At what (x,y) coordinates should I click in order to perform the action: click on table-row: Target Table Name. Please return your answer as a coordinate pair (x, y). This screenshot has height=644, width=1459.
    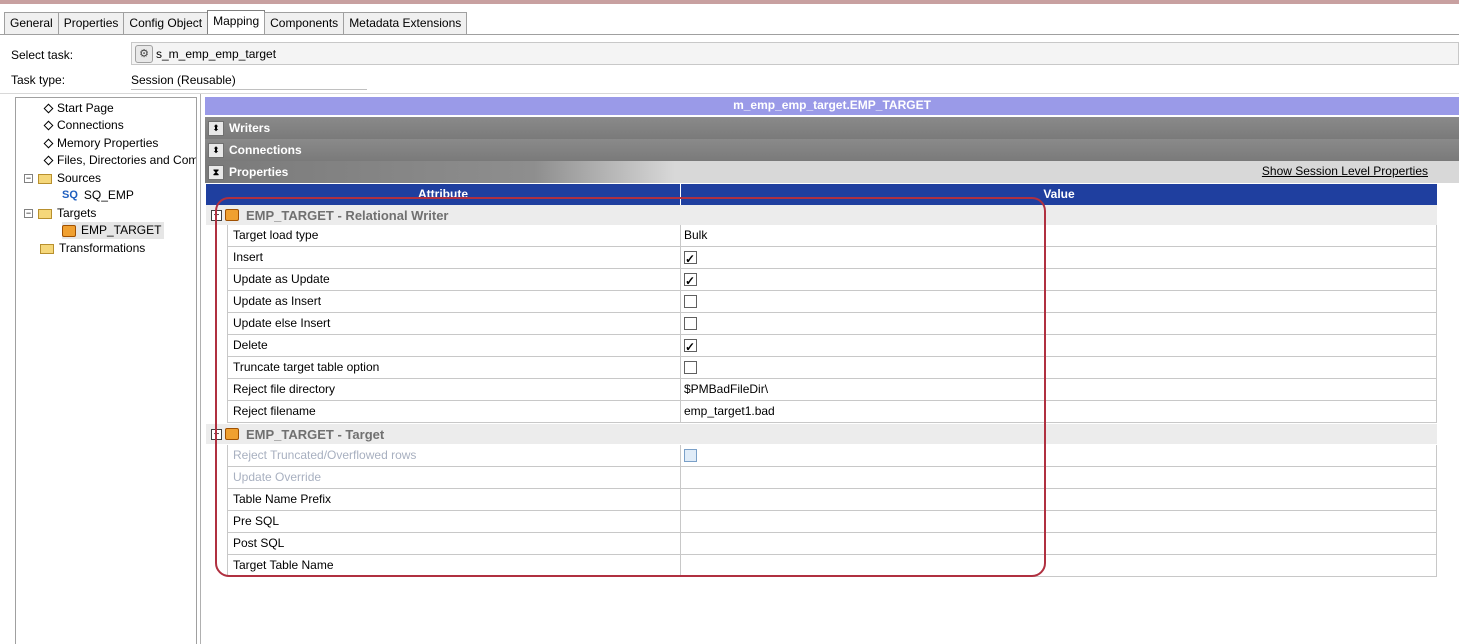
    Looking at the image, I should click on (832, 566).